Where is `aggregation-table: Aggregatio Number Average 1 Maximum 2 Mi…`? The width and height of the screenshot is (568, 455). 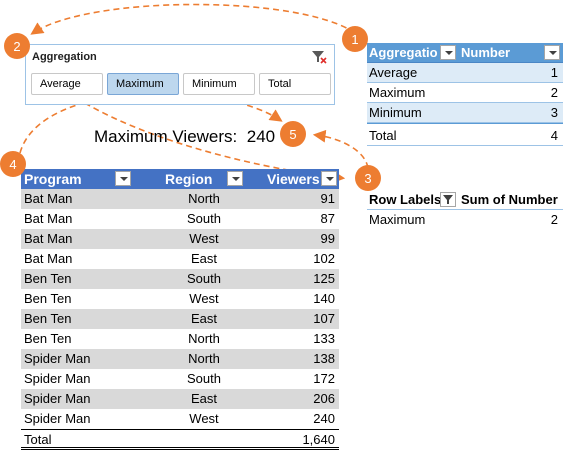 aggregation-table: Aggregatio Number Average 1 Maximum 2 Mi… is located at coordinates (465, 94).